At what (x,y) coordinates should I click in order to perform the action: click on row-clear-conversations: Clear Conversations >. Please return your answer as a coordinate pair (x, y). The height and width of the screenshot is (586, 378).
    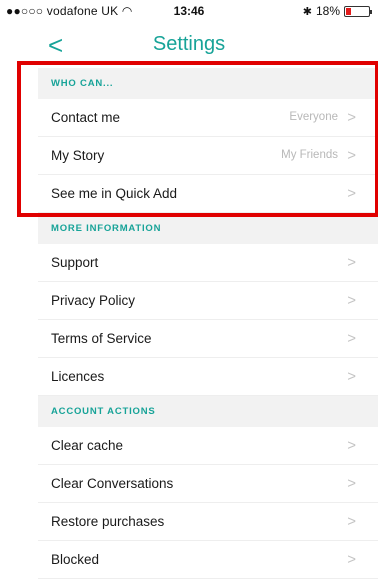
    Looking at the image, I should click on (208, 484).